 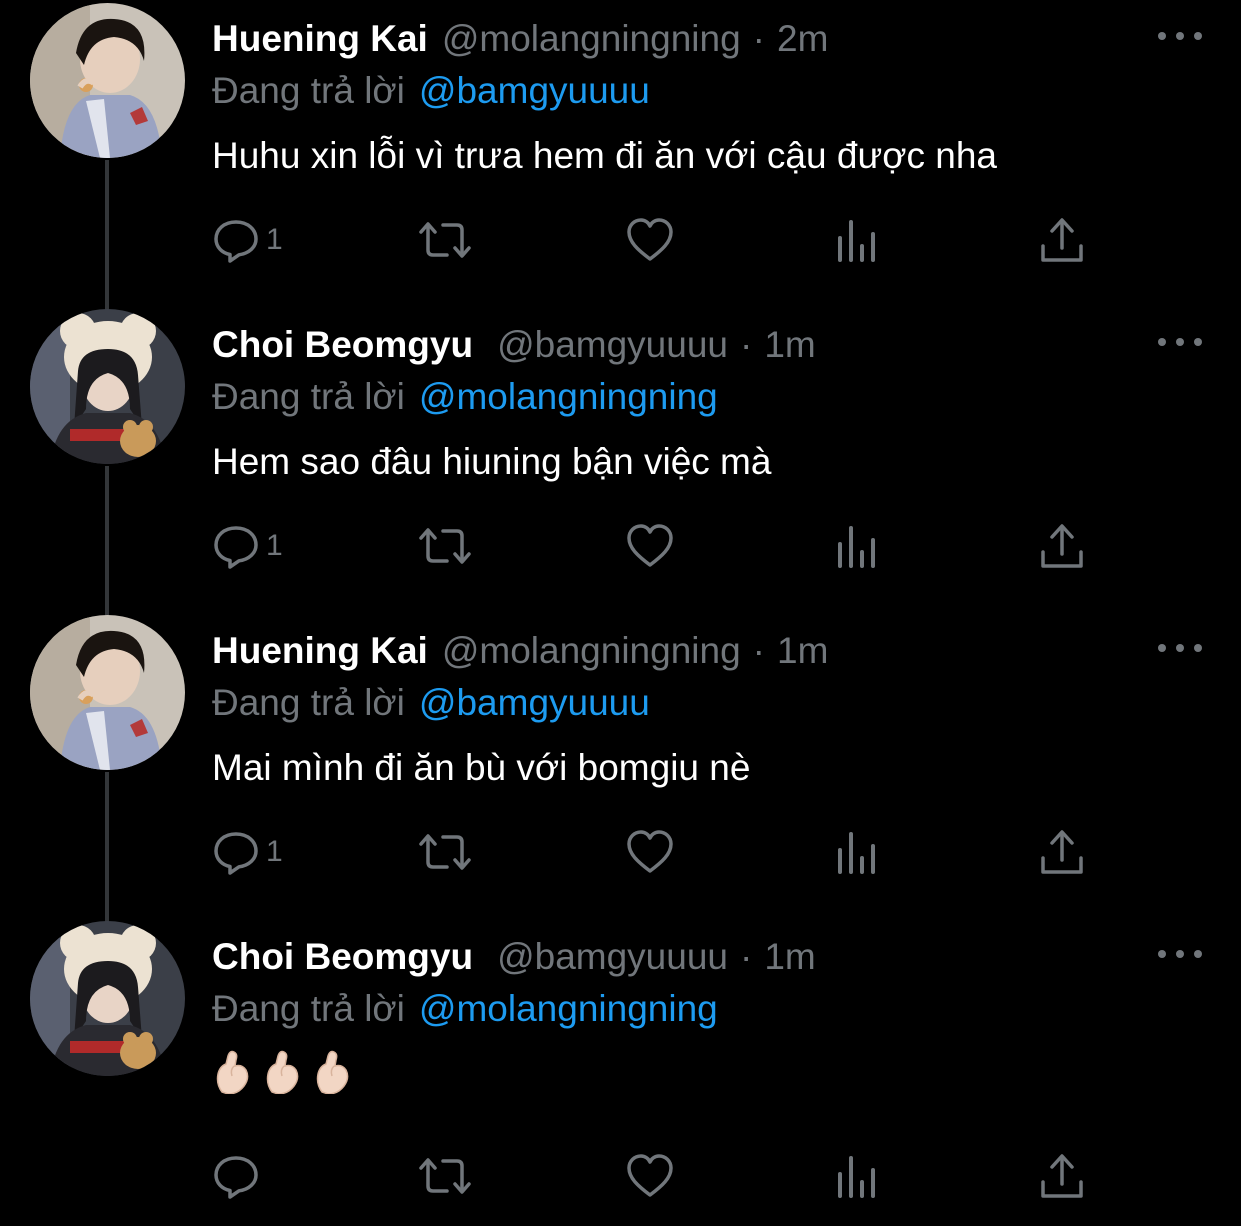 I want to click on tweet-header: Huening Kai @molangningning · 2m, so click(x=520, y=39).